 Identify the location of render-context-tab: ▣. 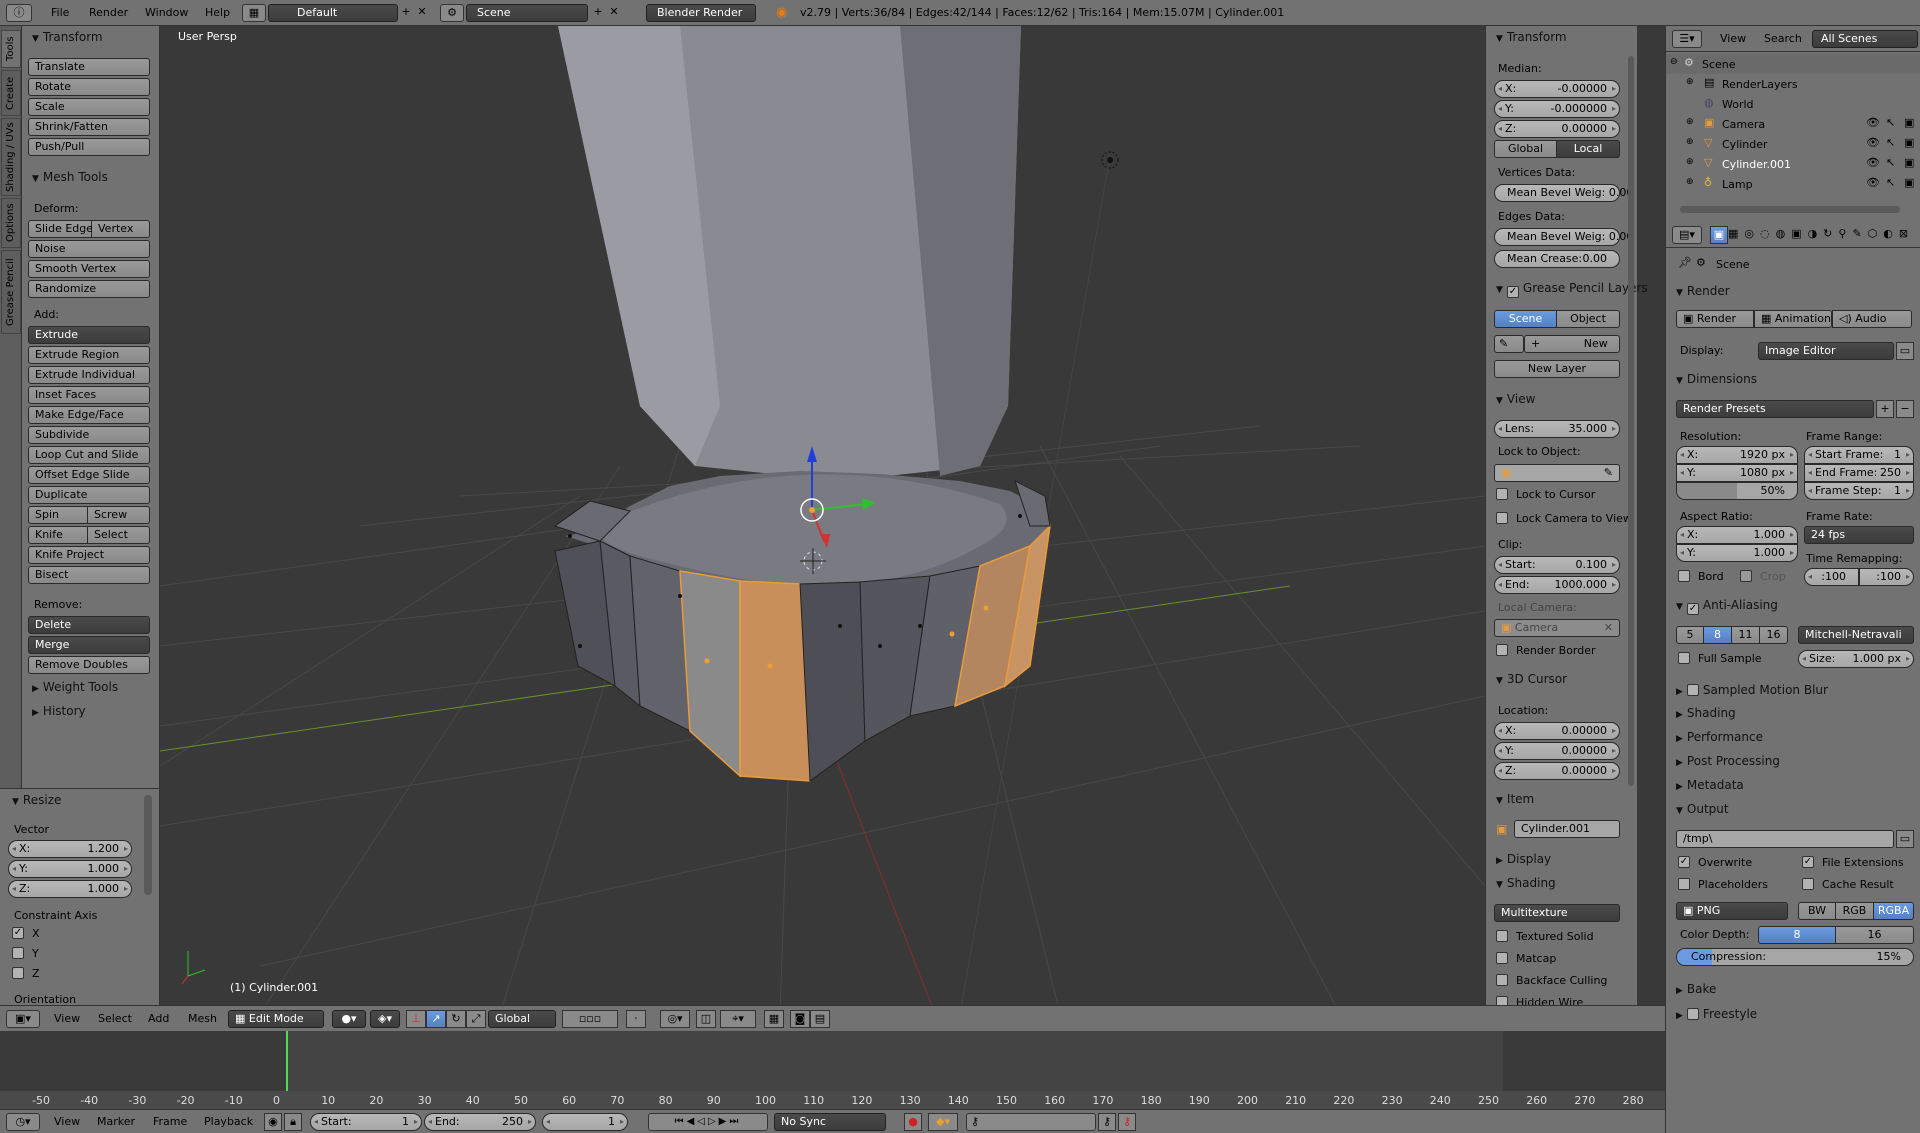
(1719, 235).